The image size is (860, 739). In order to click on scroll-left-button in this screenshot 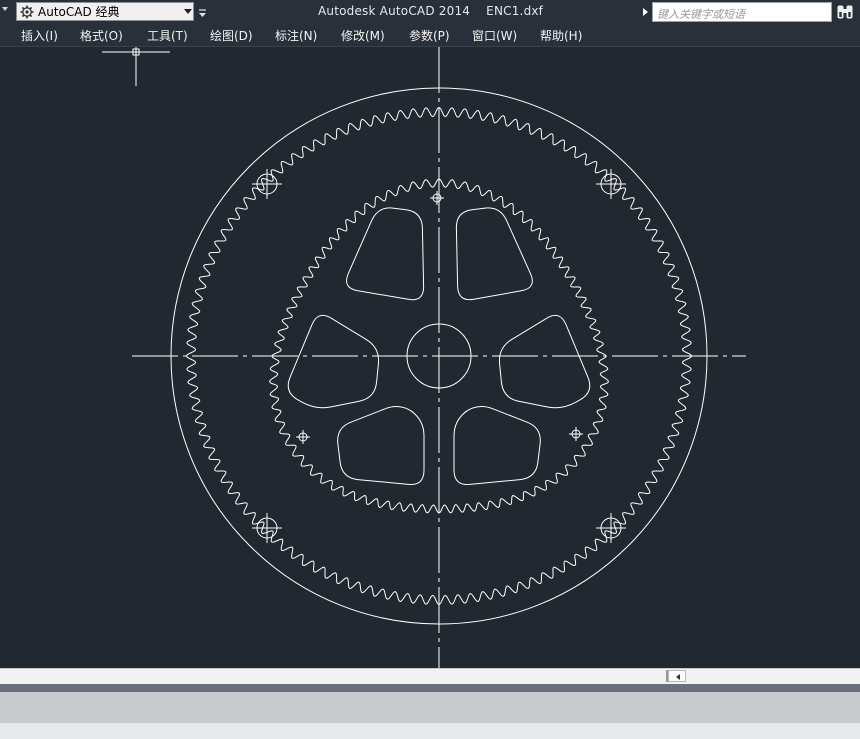, I will do `click(677, 676)`.